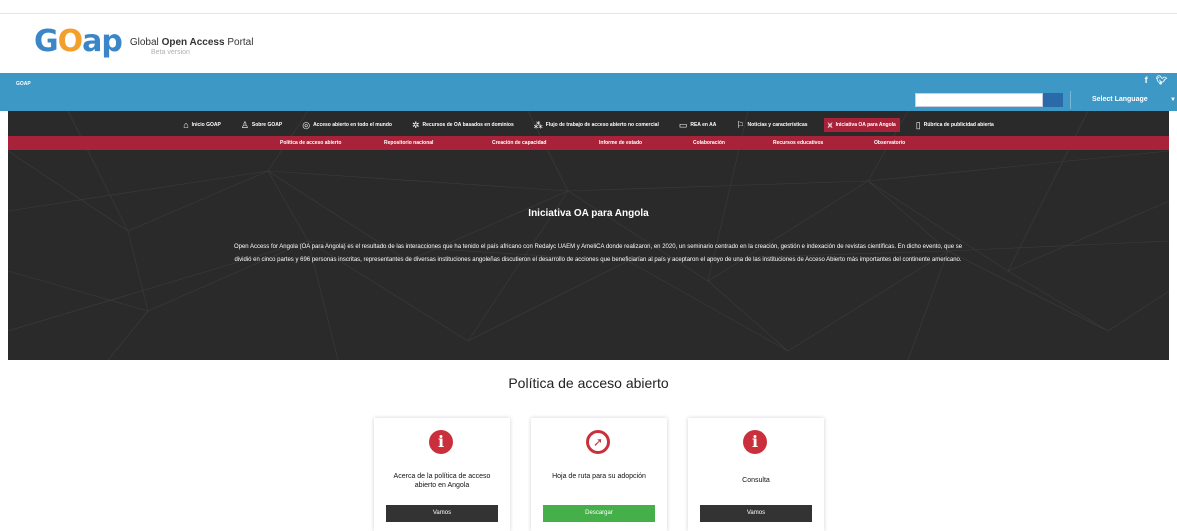 This screenshot has height=531, width=1177. Describe the element at coordinates (865, 125) in the screenshot. I see `nav-label: Iniciativa OA para Angola` at that location.